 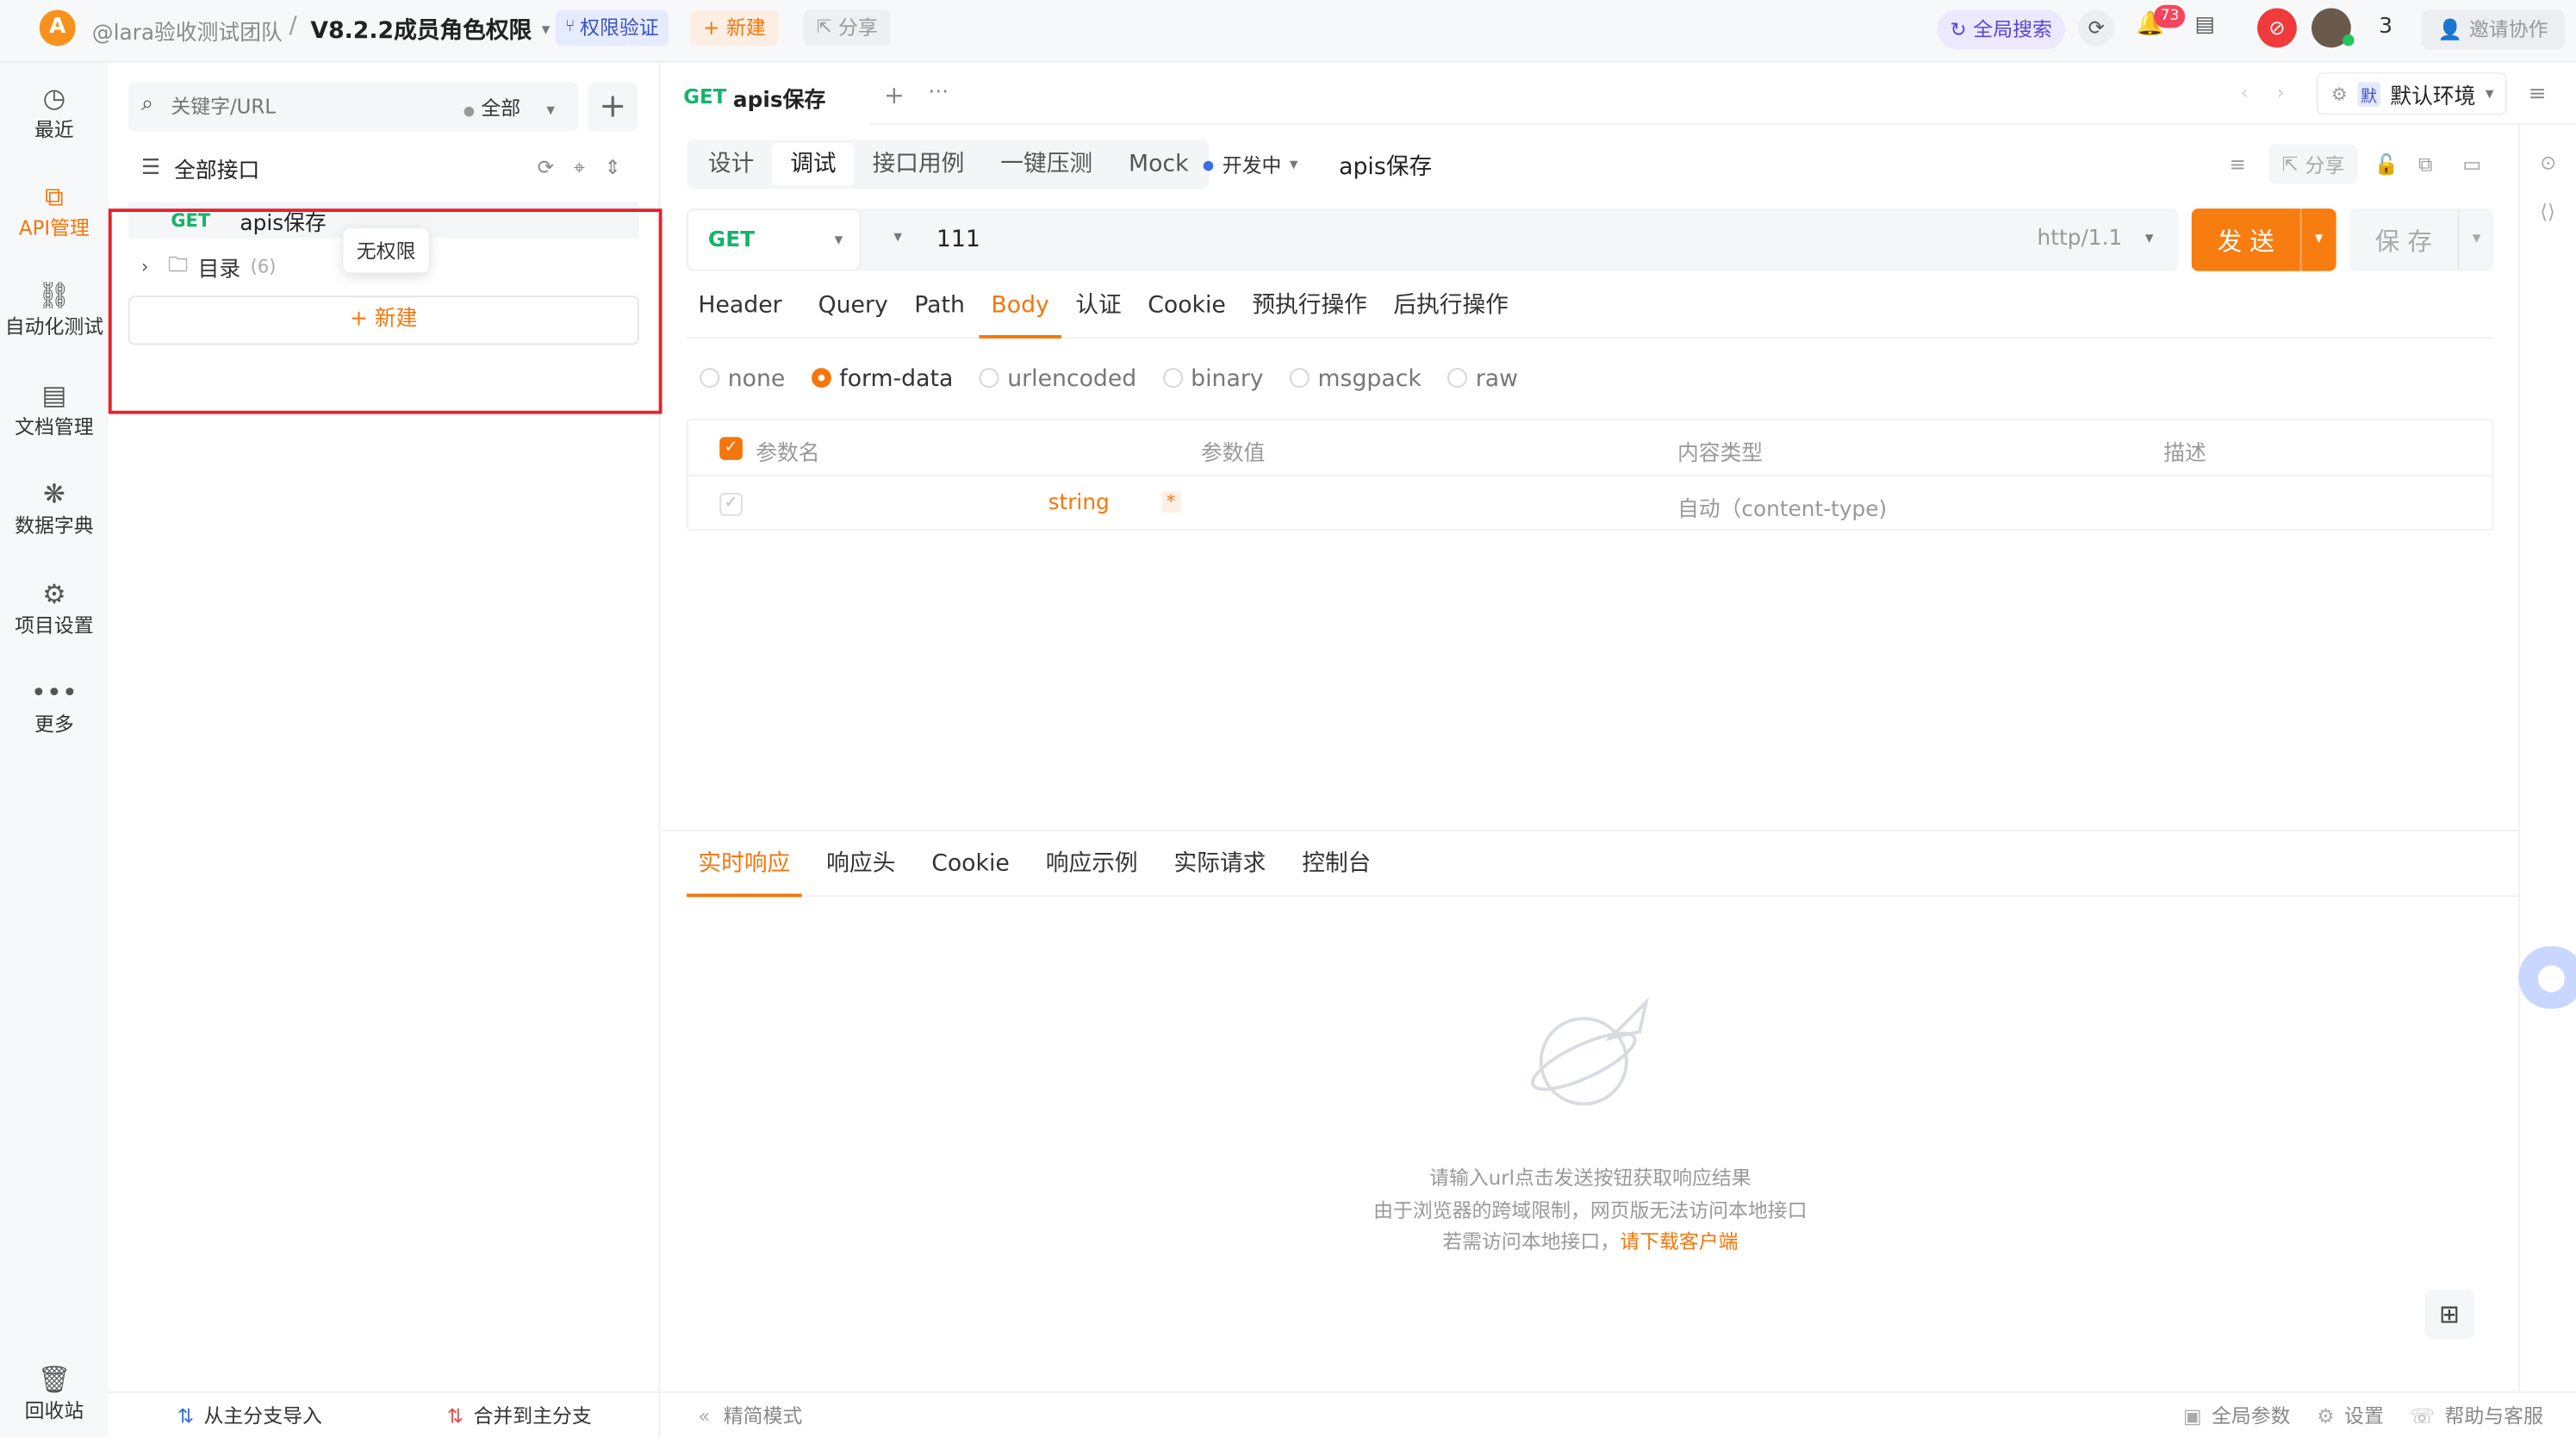 What do you see at coordinates (895, 94) in the screenshot?
I see `add-tab-icon: +` at bounding box center [895, 94].